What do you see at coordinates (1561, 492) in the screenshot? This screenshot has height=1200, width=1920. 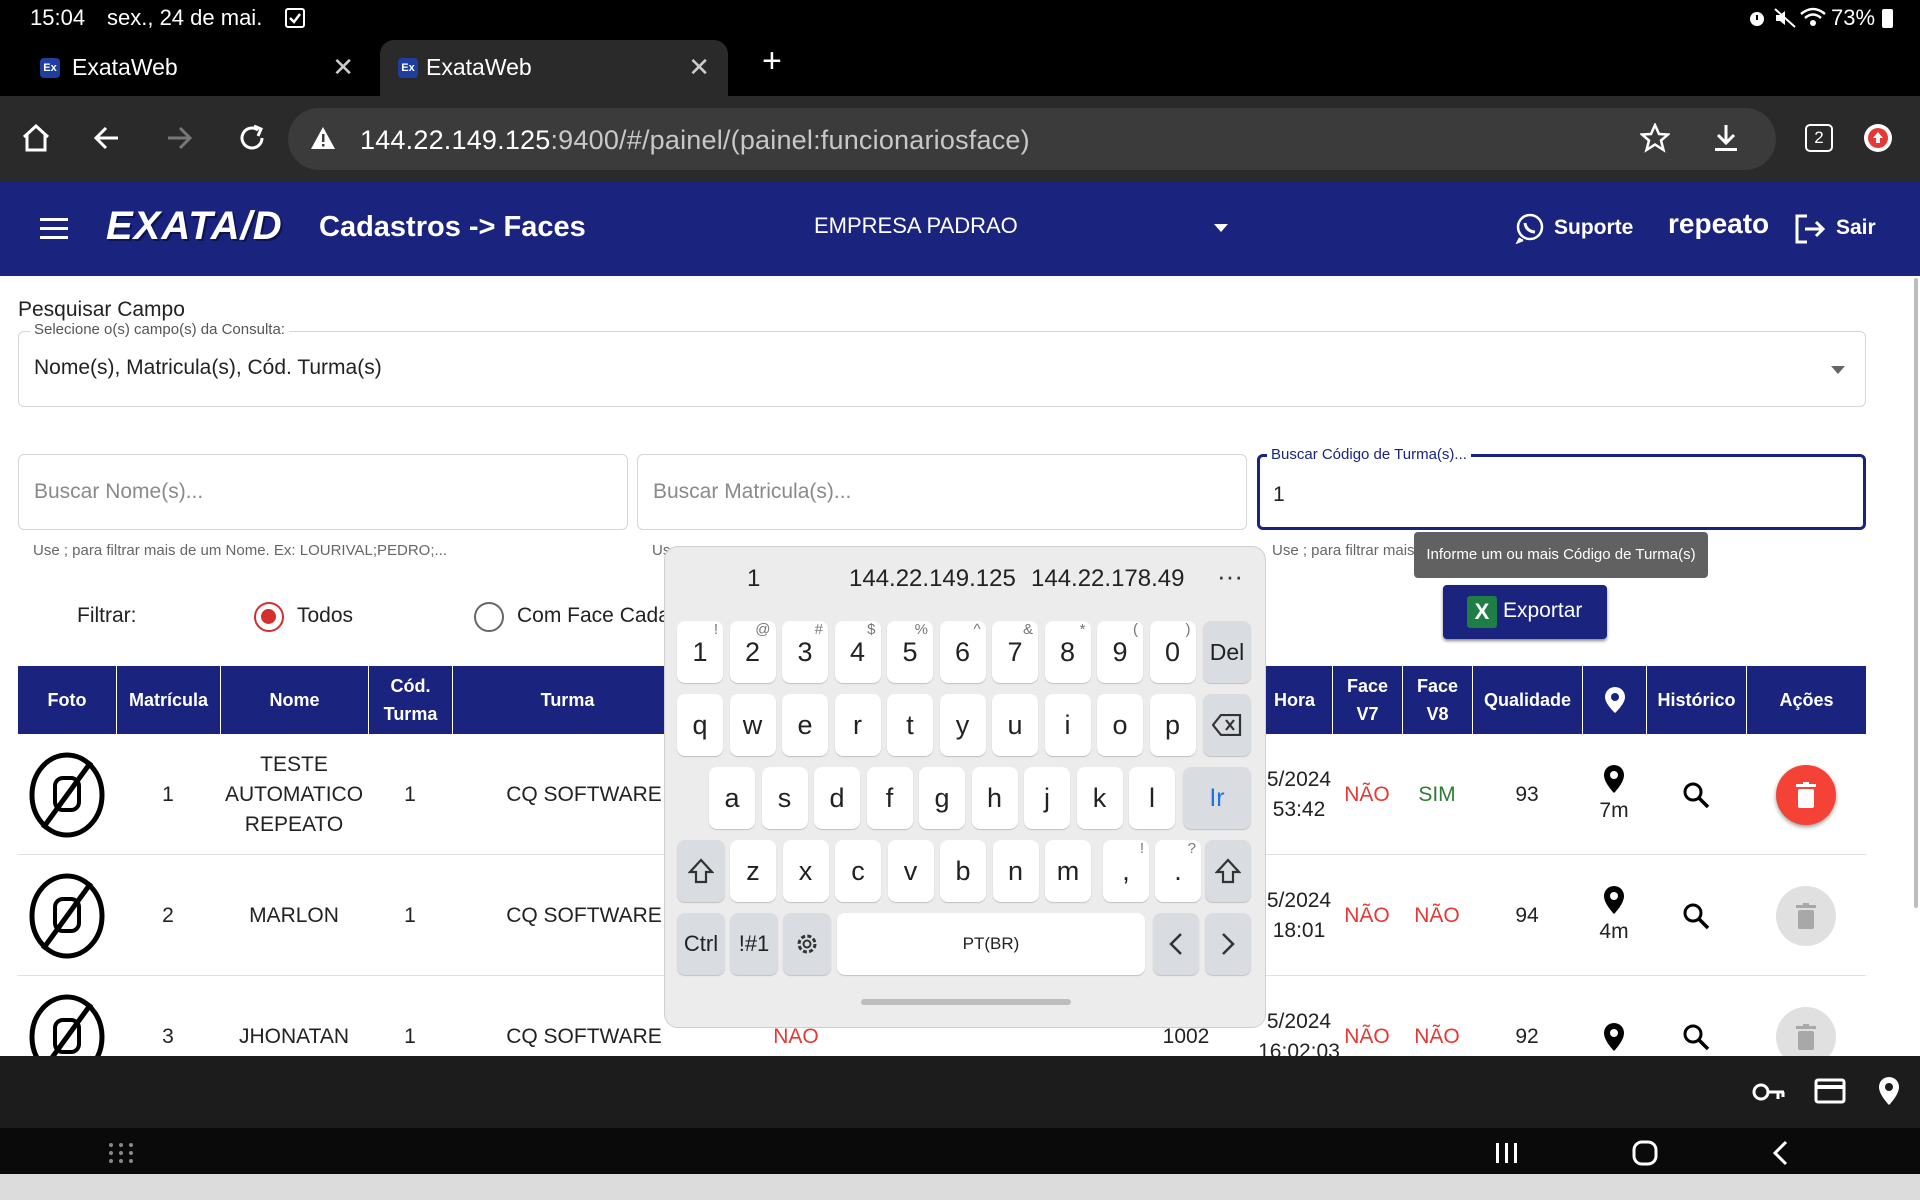 I see `turma-search-input: 1` at bounding box center [1561, 492].